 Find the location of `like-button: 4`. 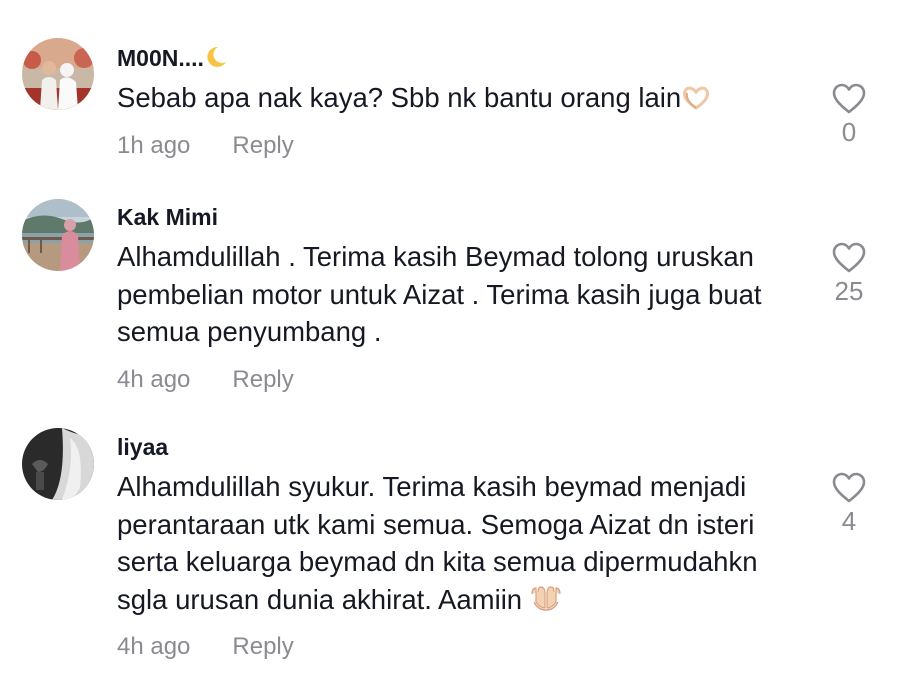

like-button: 4 is located at coordinates (849, 504).